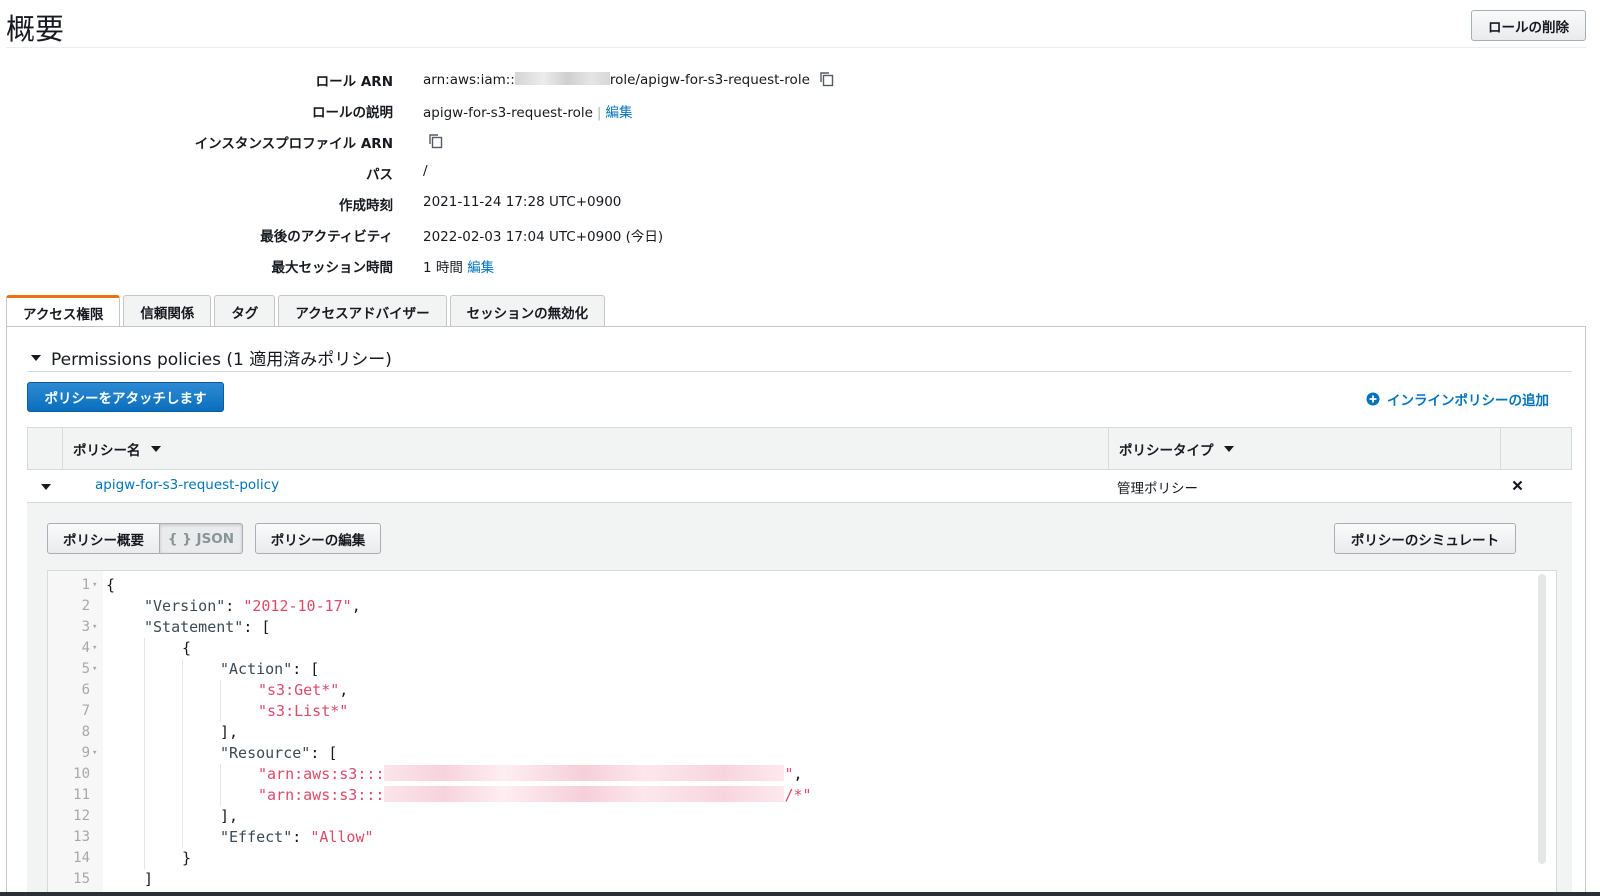  I want to click on code-text: "Version": "2012-10-17",, so click(252, 606).